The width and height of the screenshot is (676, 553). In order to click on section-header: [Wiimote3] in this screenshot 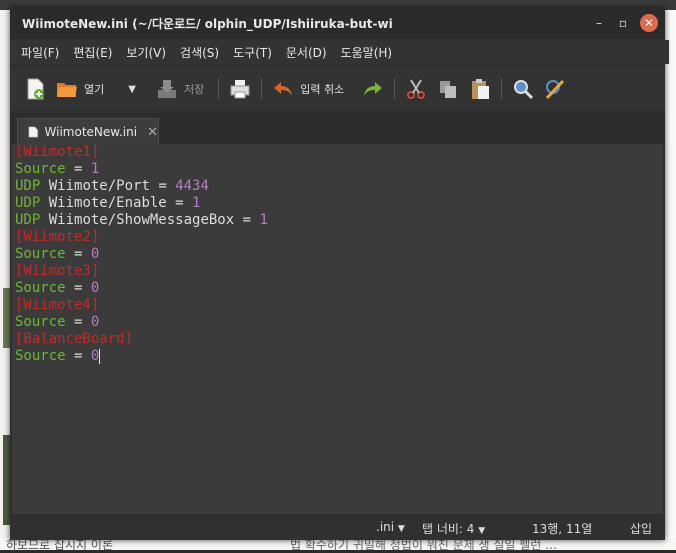, I will do `click(57, 271)`.